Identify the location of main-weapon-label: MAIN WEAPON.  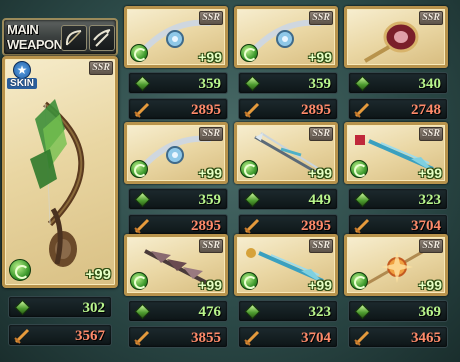
(35, 37).